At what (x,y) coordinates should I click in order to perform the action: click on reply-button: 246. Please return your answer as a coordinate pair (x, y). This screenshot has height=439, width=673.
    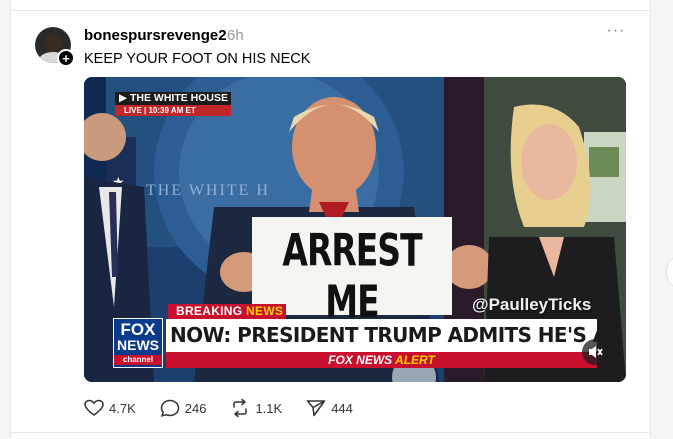
    Looking at the image, I should click on (183, 408).